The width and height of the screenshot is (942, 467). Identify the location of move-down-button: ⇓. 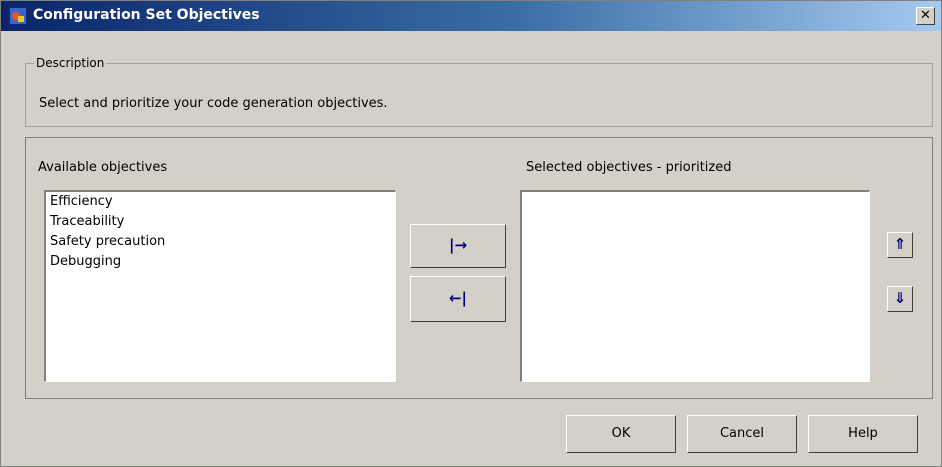
(900, 299).